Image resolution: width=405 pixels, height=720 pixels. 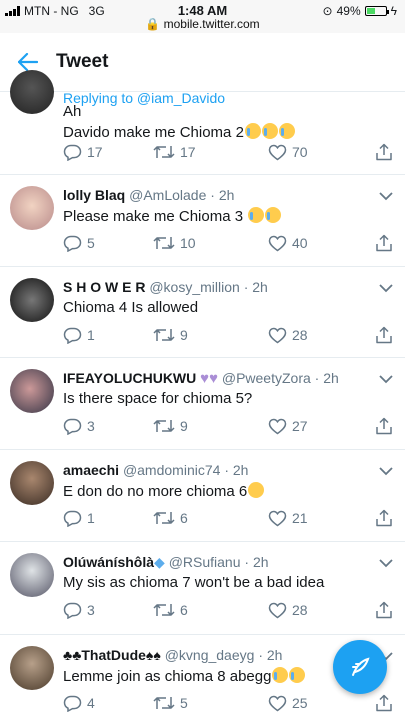 I want to click on tweet-actions: 5 10 40, so click(x=228, y=243).